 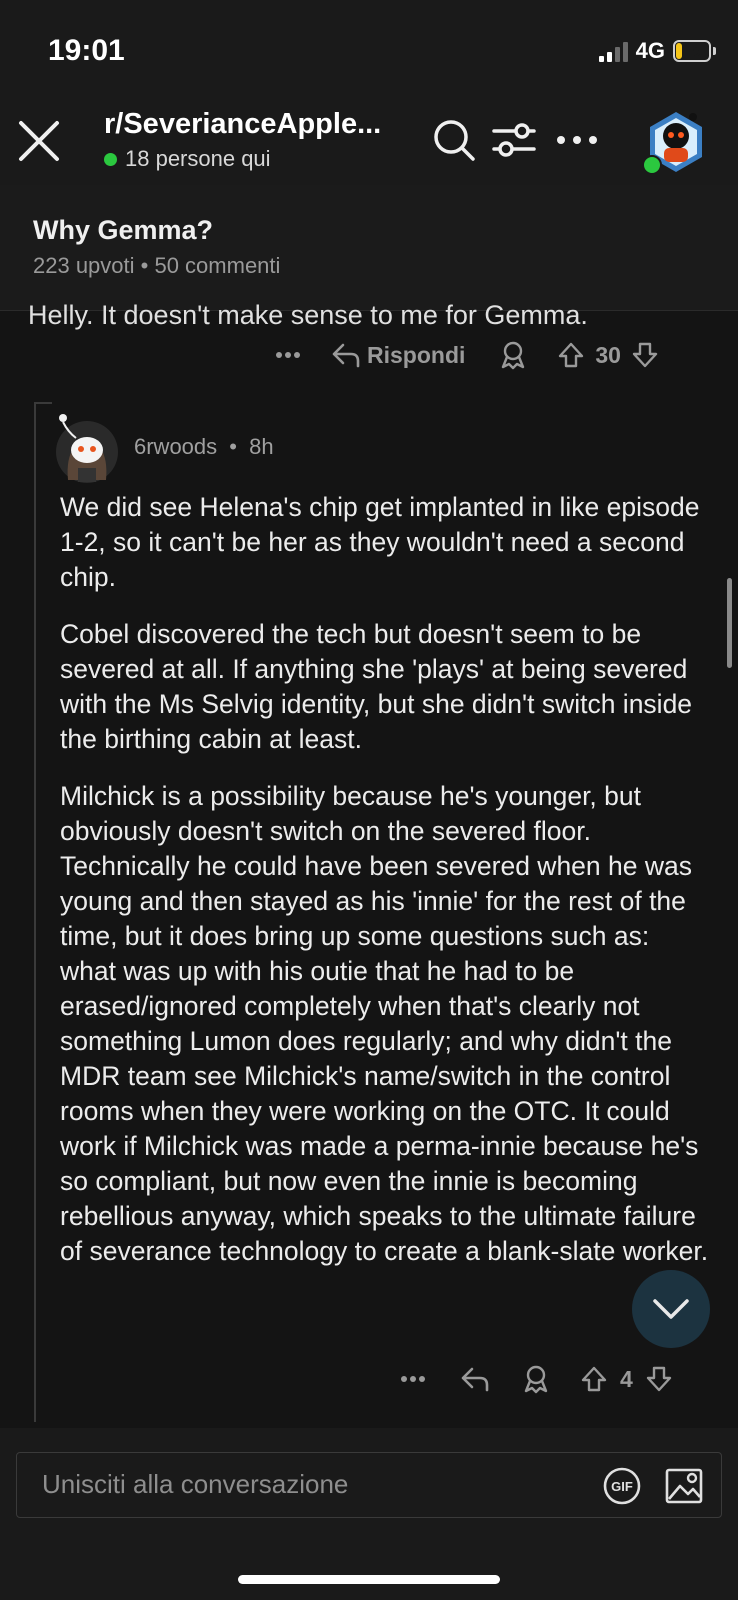 I want to click on clock: 19:01, so click(x=86, y=50).